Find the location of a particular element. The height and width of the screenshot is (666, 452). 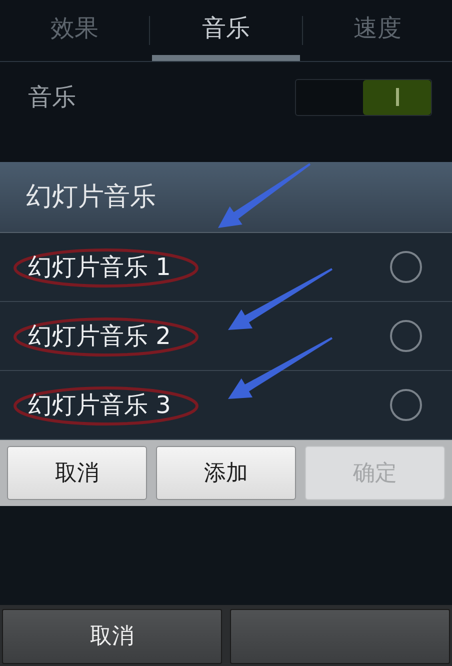

setting-label: 音乐 is located at coordinates (52, 97).